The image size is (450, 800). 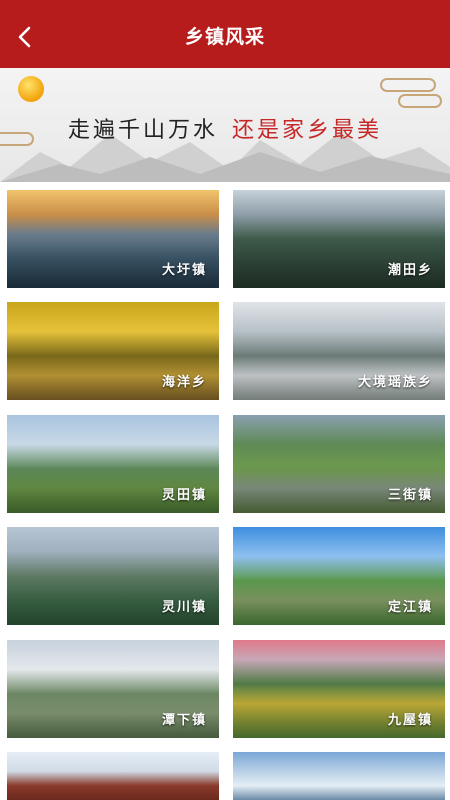 What do you see at coordinates (113, 689) in the screenshot?
I see `town-card: 潭下镇` at bounding box center [113, 689].